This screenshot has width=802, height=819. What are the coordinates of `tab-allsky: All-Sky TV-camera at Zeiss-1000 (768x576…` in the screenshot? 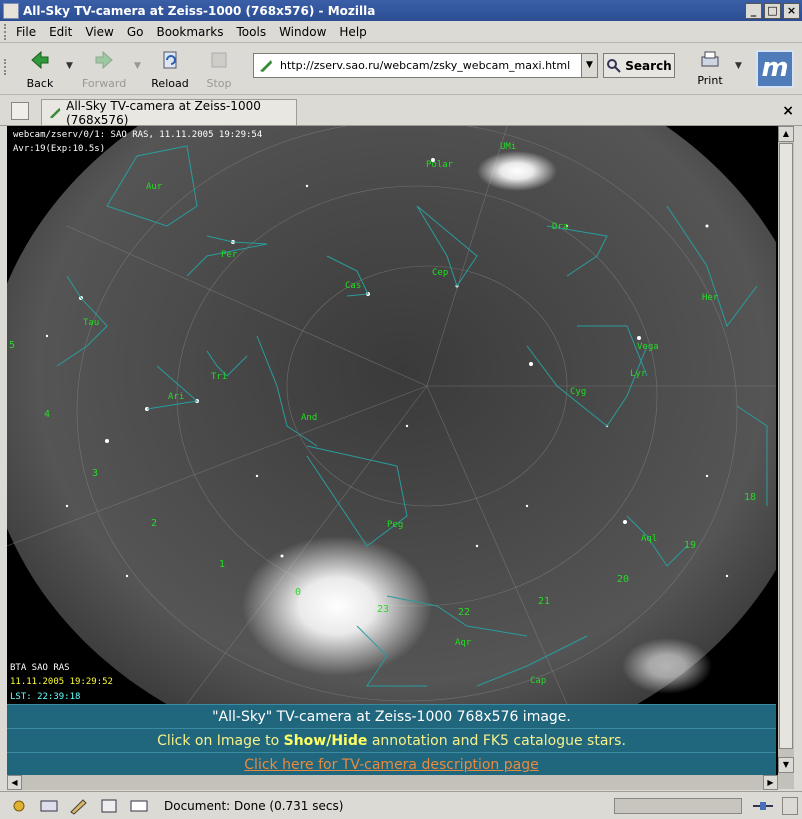 It's located at (169, 112).